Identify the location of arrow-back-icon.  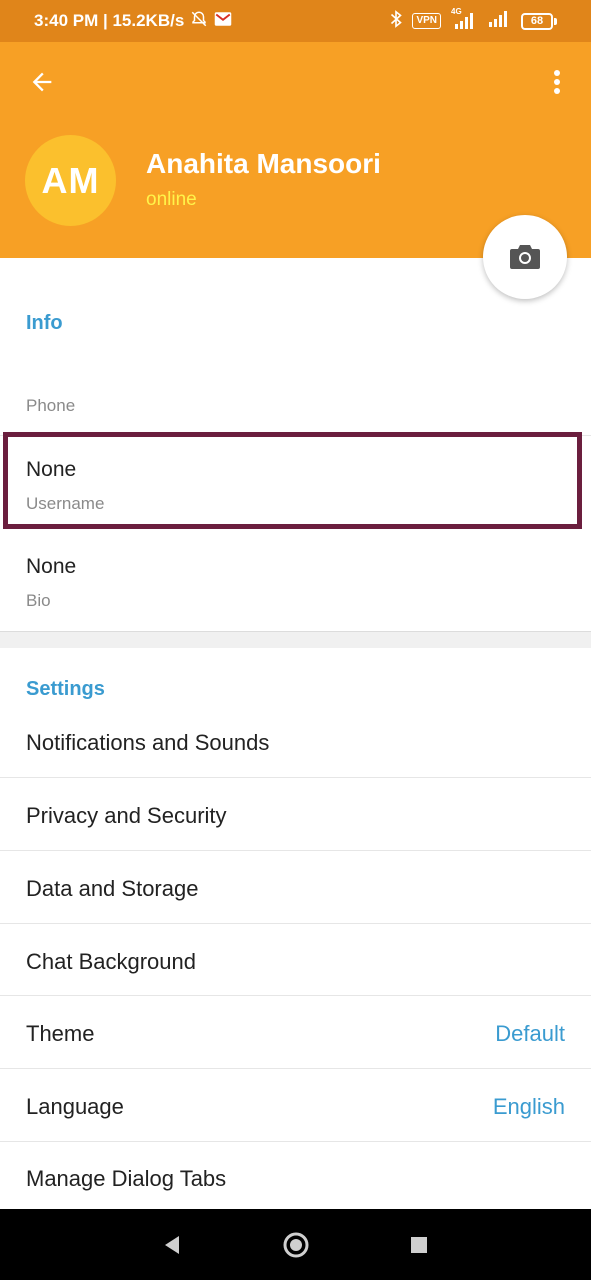
(42, 82).